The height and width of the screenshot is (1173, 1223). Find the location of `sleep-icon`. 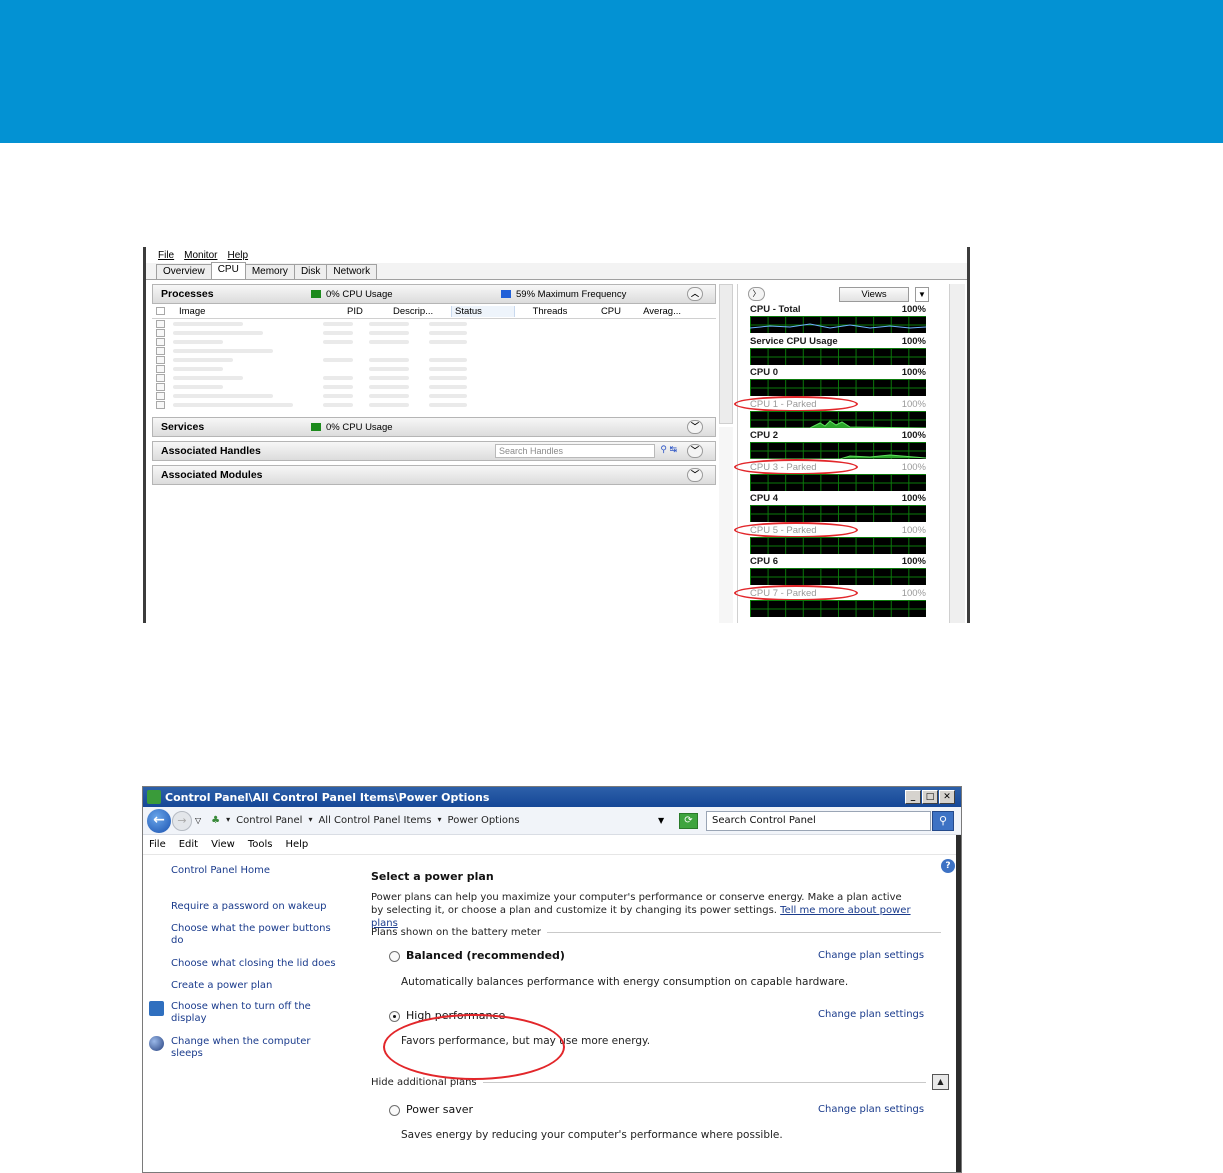

sleep-icon is located at coordinates (156, 1043).